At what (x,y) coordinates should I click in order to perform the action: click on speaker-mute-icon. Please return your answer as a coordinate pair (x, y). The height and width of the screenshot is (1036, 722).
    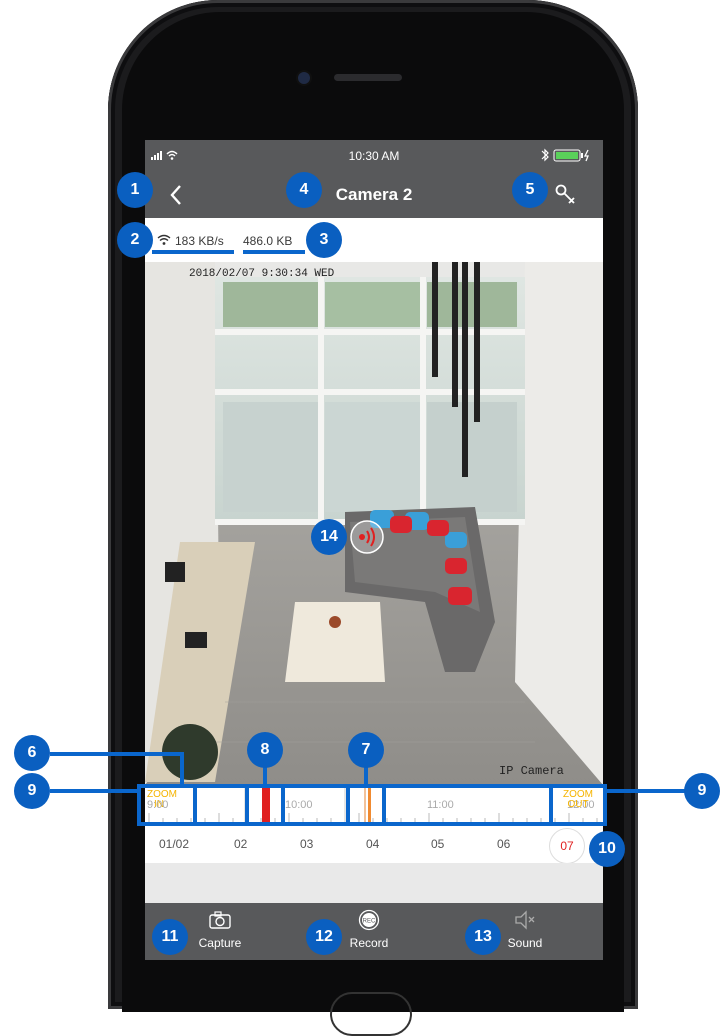
    Looking at the image, I should click on (525, 920).